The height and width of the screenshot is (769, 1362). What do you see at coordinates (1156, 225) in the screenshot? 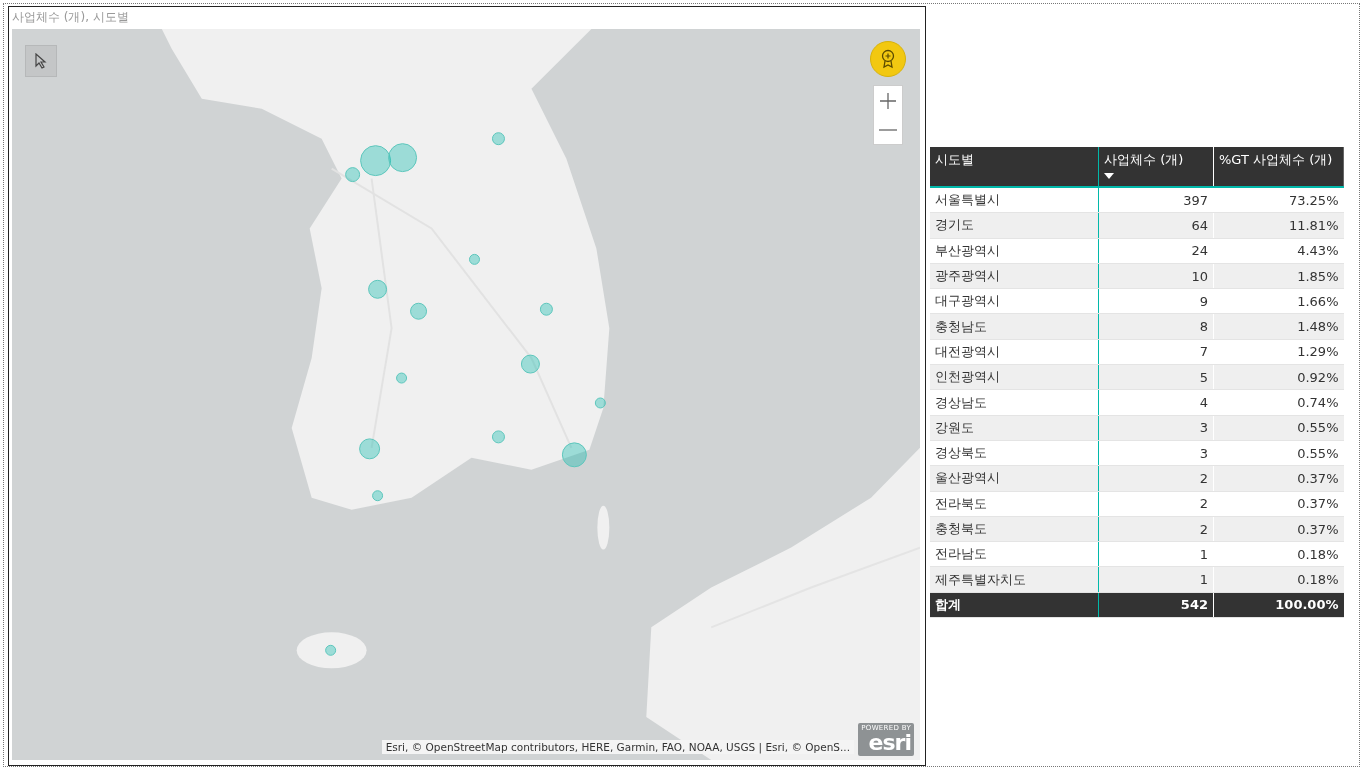
I see `table-cell: 64` at bounding box center [1156, 225].